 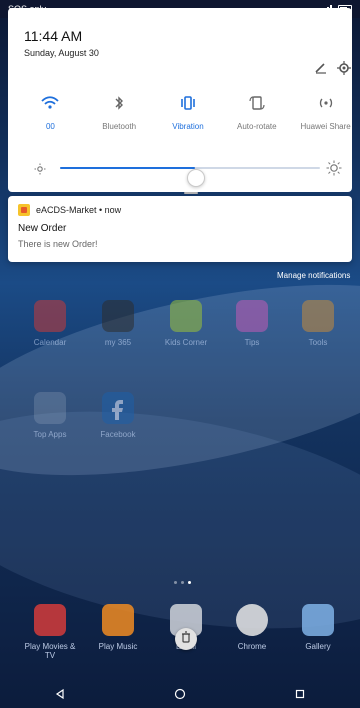 What do you see at coordinates (119, 103) in the screenshot?
I see `bluetooth-icon` at bounding box center [119, 103].